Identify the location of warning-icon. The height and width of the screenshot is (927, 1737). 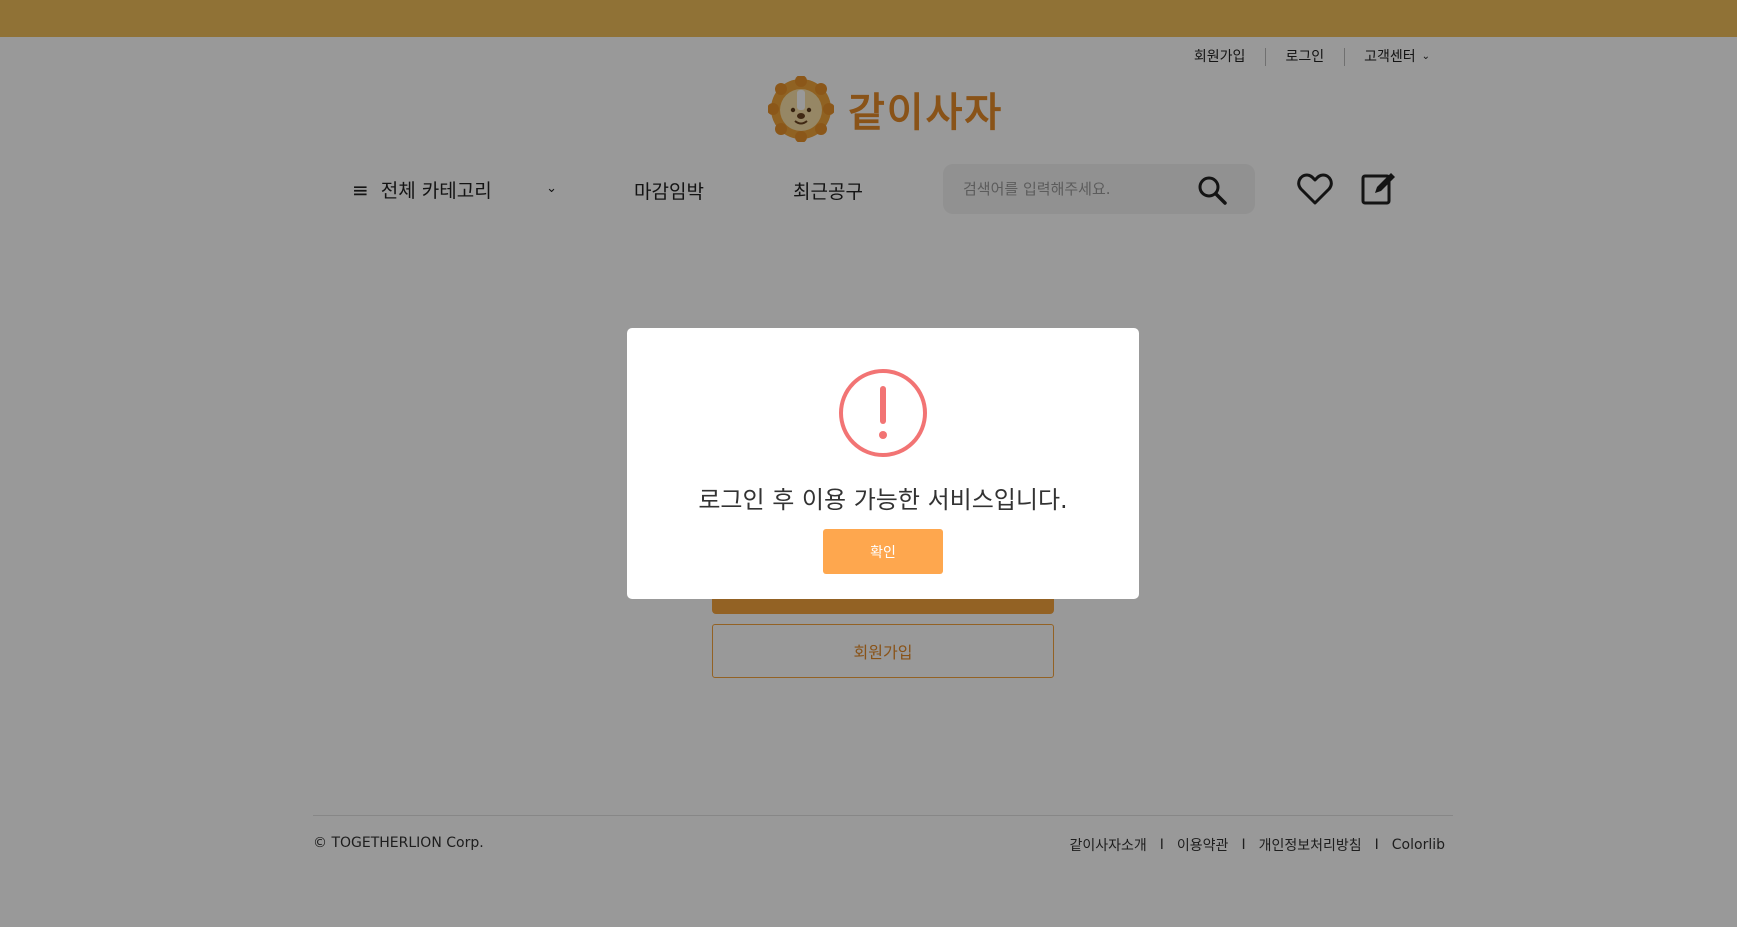
(883, 413).